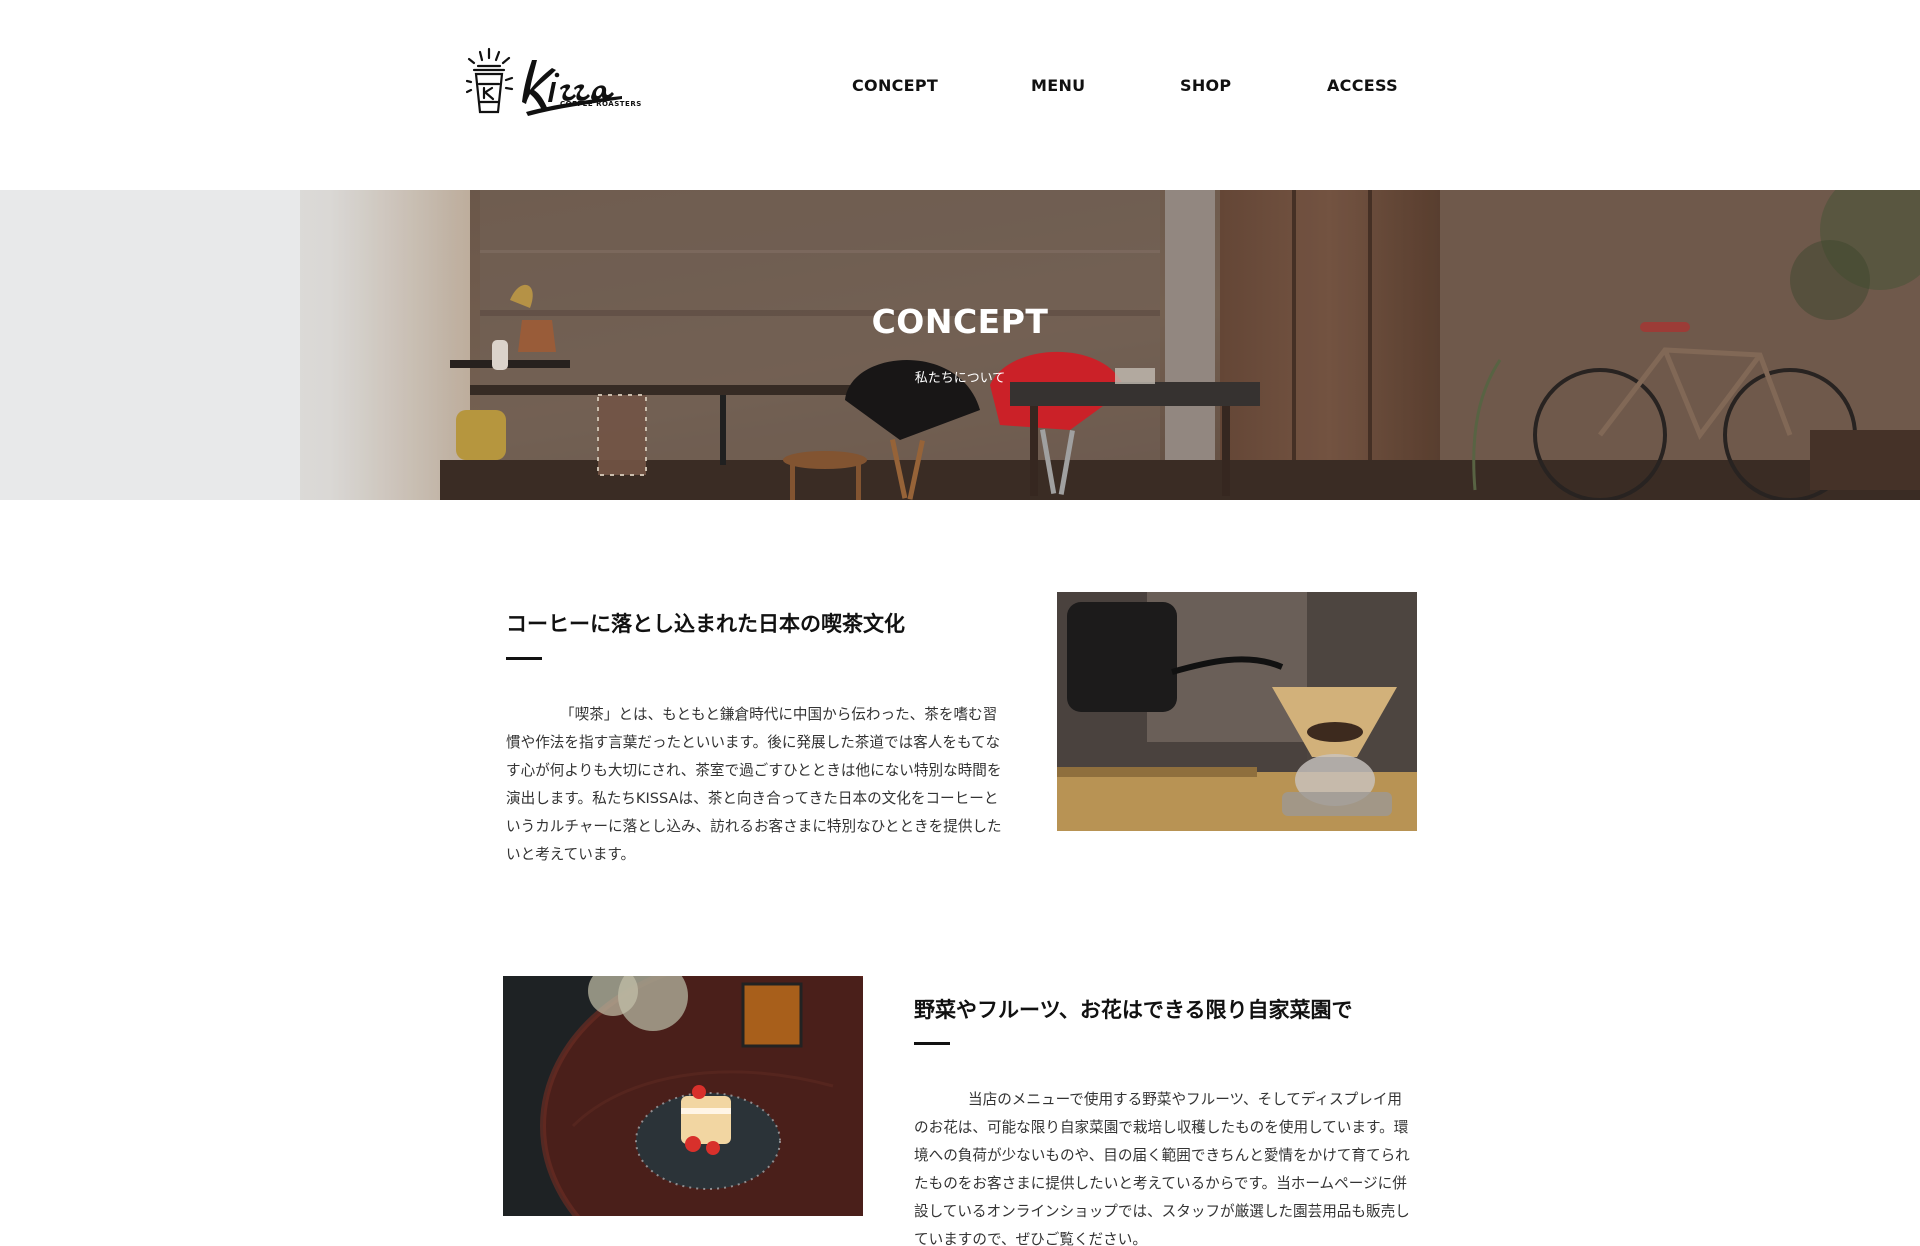  I want to click on strawberry-cake-photo, so click(683, 1096).